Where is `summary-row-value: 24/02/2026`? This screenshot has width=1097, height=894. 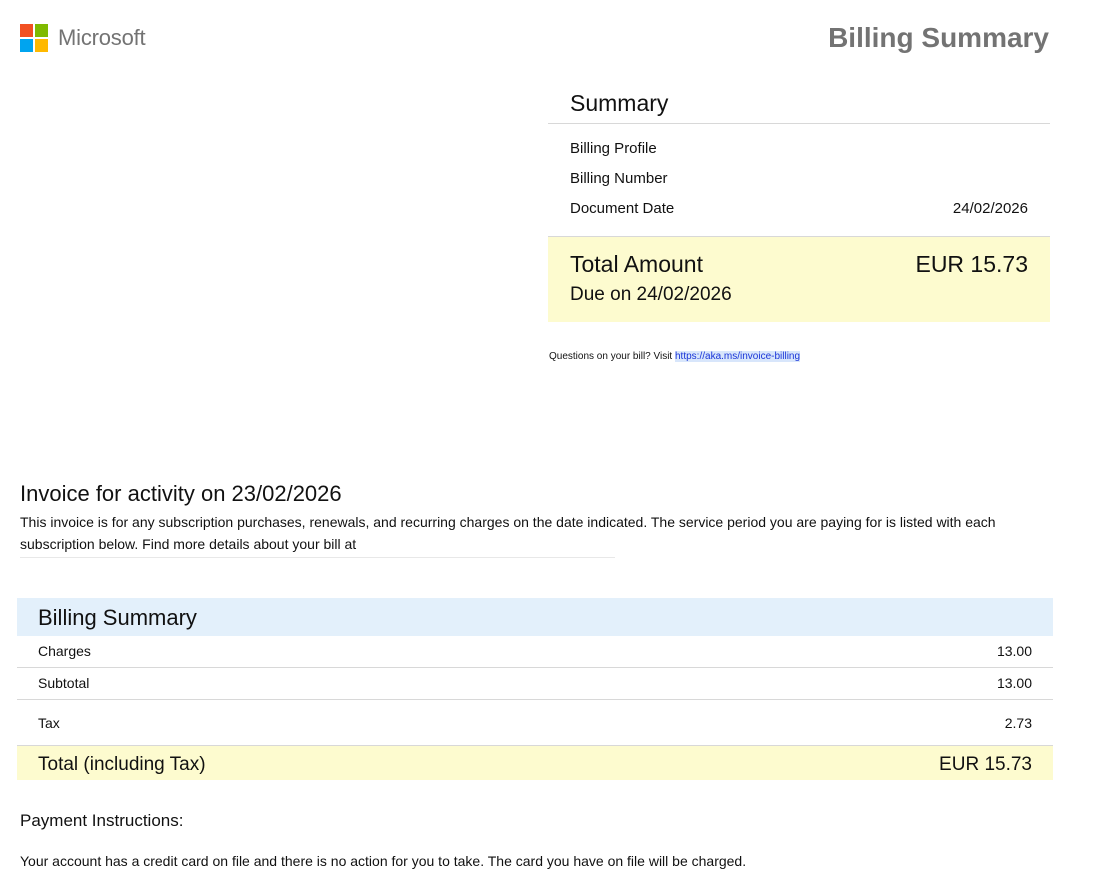 summary-row-value: 24/02/2026 is located at coordinates (990, 208).